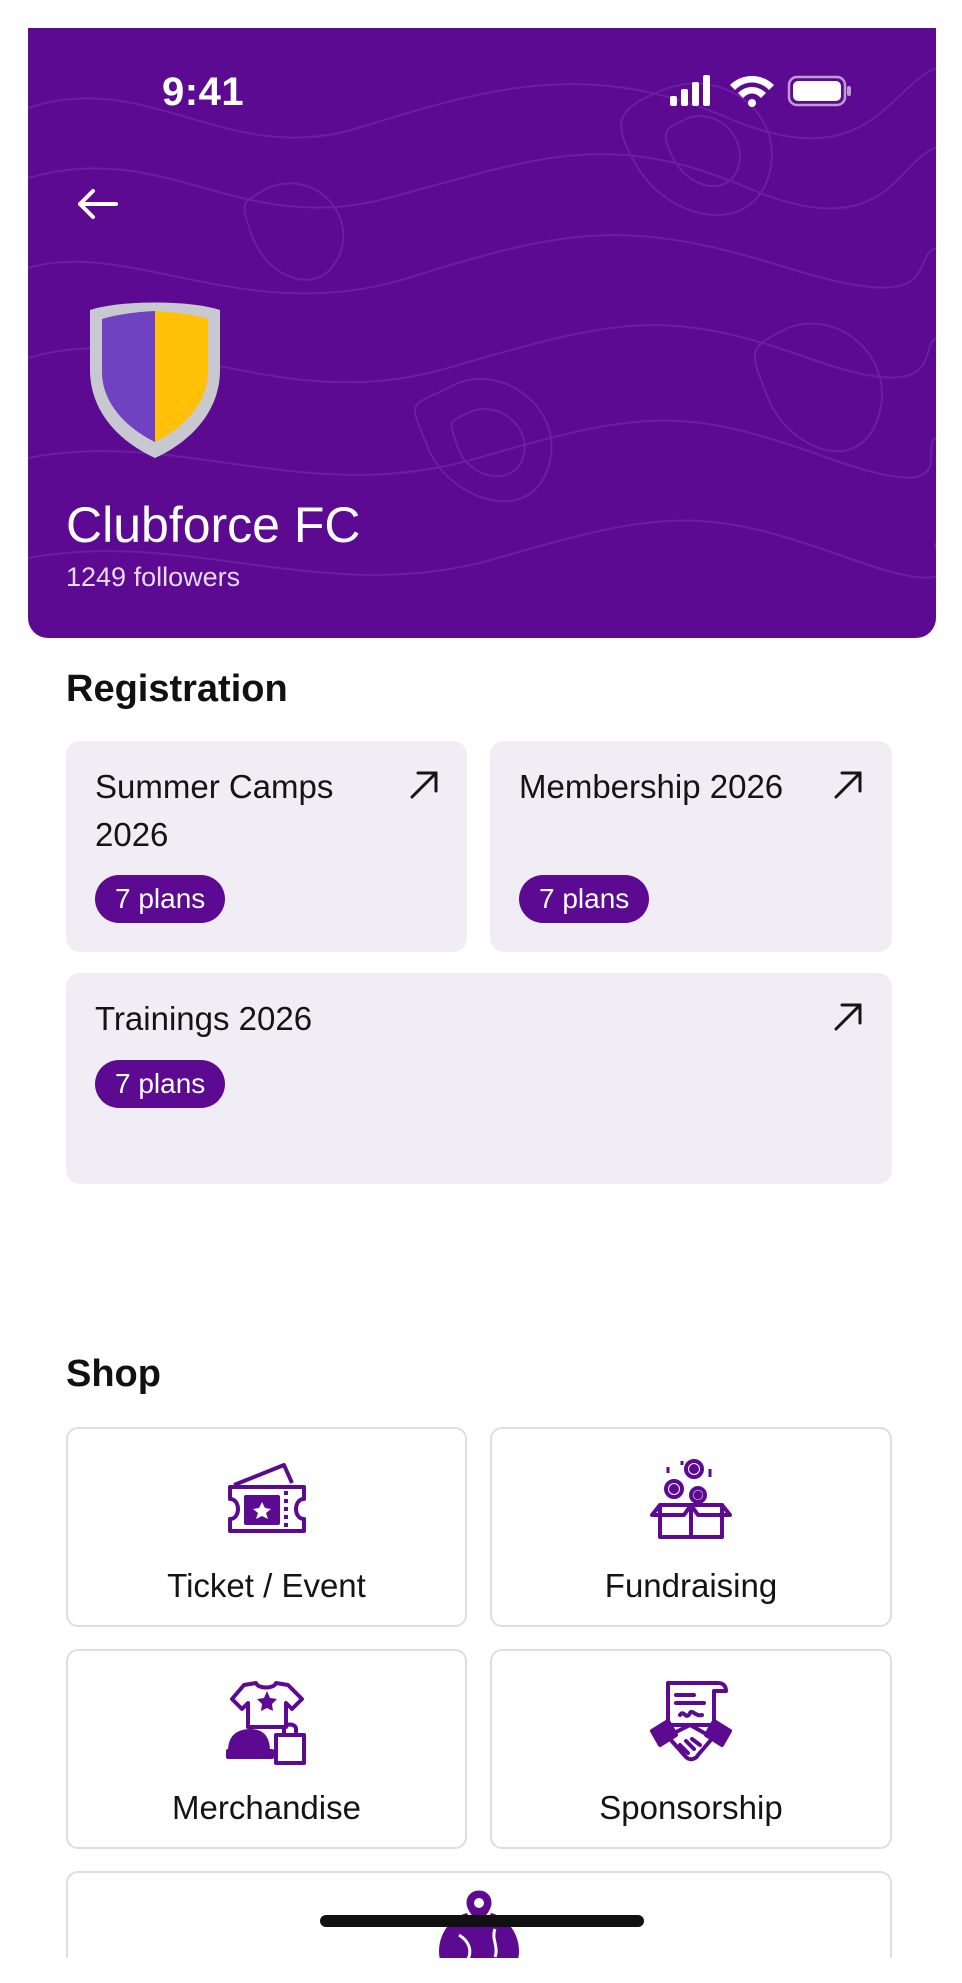 The width and height of the screenshot is (962, 1983). I want to click on shop-item-ticket-event: Ticket / Event, so click(266, 1527).